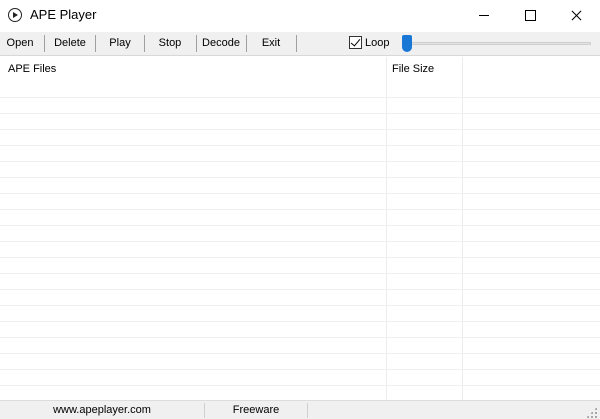 This screenshot has width=600, height=419. I want to click on status-bar: www.apeplayer.com Freeware, so click(300, 409).